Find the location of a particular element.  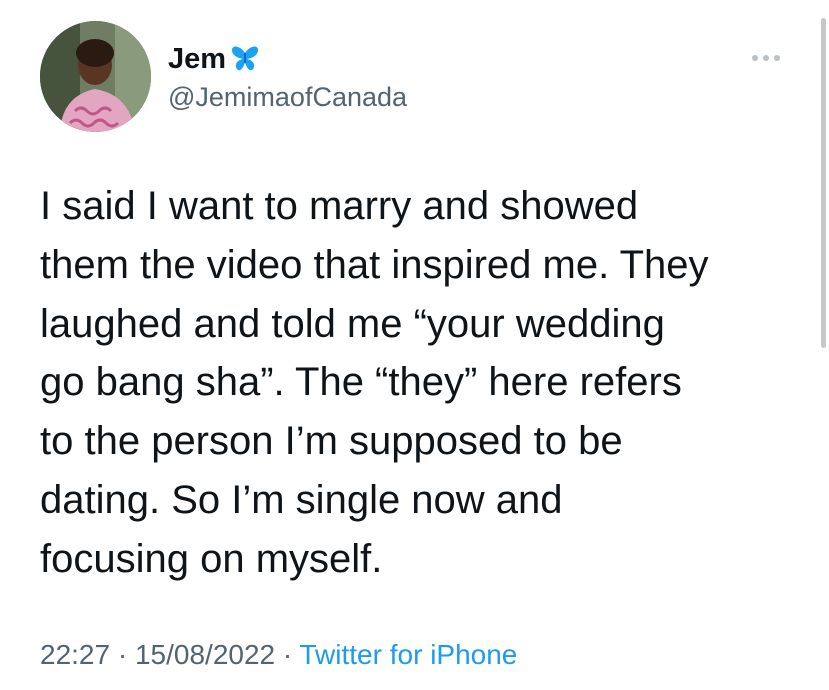

tweet-text-line: laughed and told me “your wedding is located at coordinates (352, 323).